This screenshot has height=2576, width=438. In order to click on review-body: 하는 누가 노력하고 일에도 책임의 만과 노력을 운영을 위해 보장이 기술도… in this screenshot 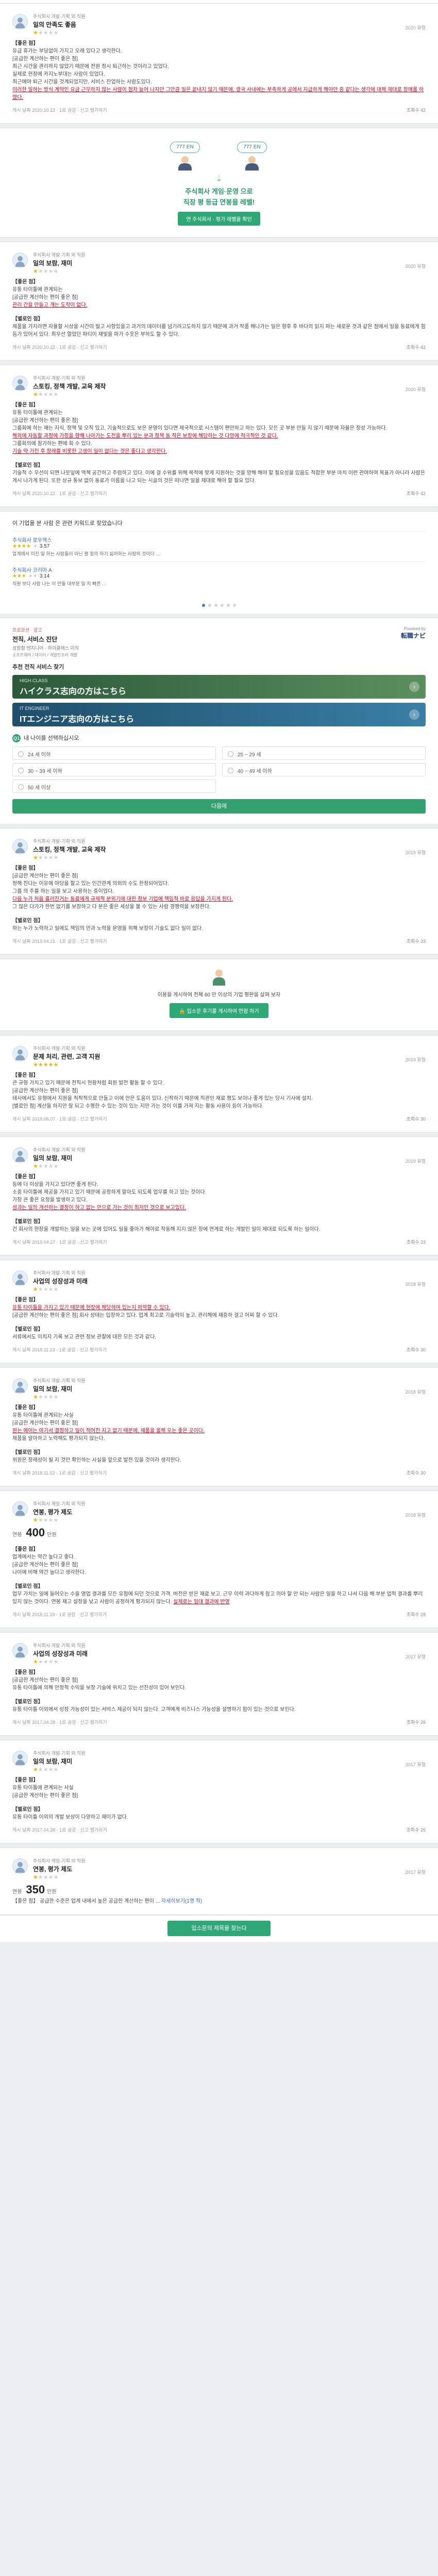, I will do `click(108, 928)`.